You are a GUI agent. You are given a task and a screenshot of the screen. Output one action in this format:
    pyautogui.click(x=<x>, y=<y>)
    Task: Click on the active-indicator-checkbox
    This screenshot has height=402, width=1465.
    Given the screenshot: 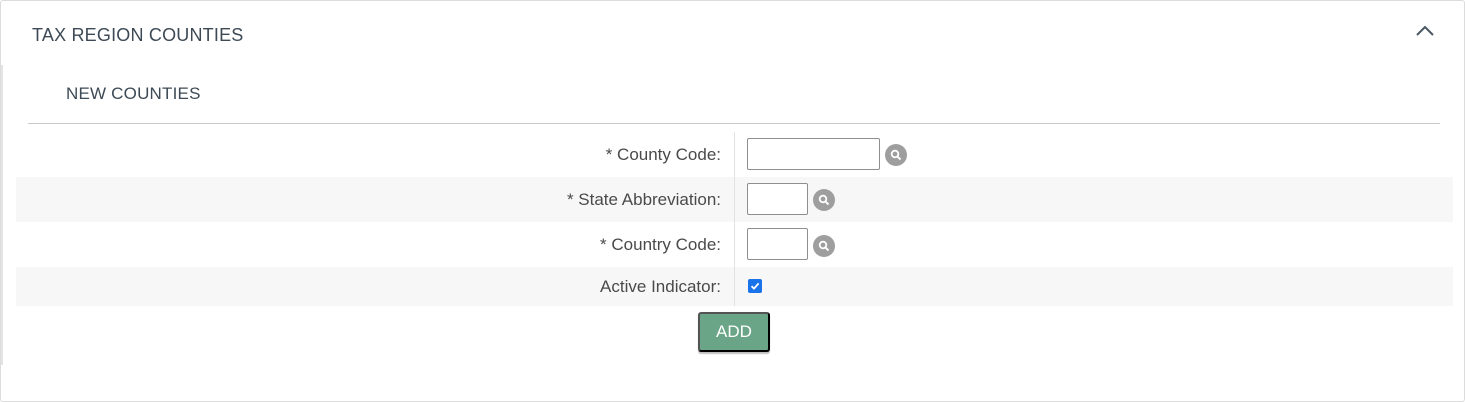 What is the action you would take?
    pyautogui.click(x=755, y=286)
    